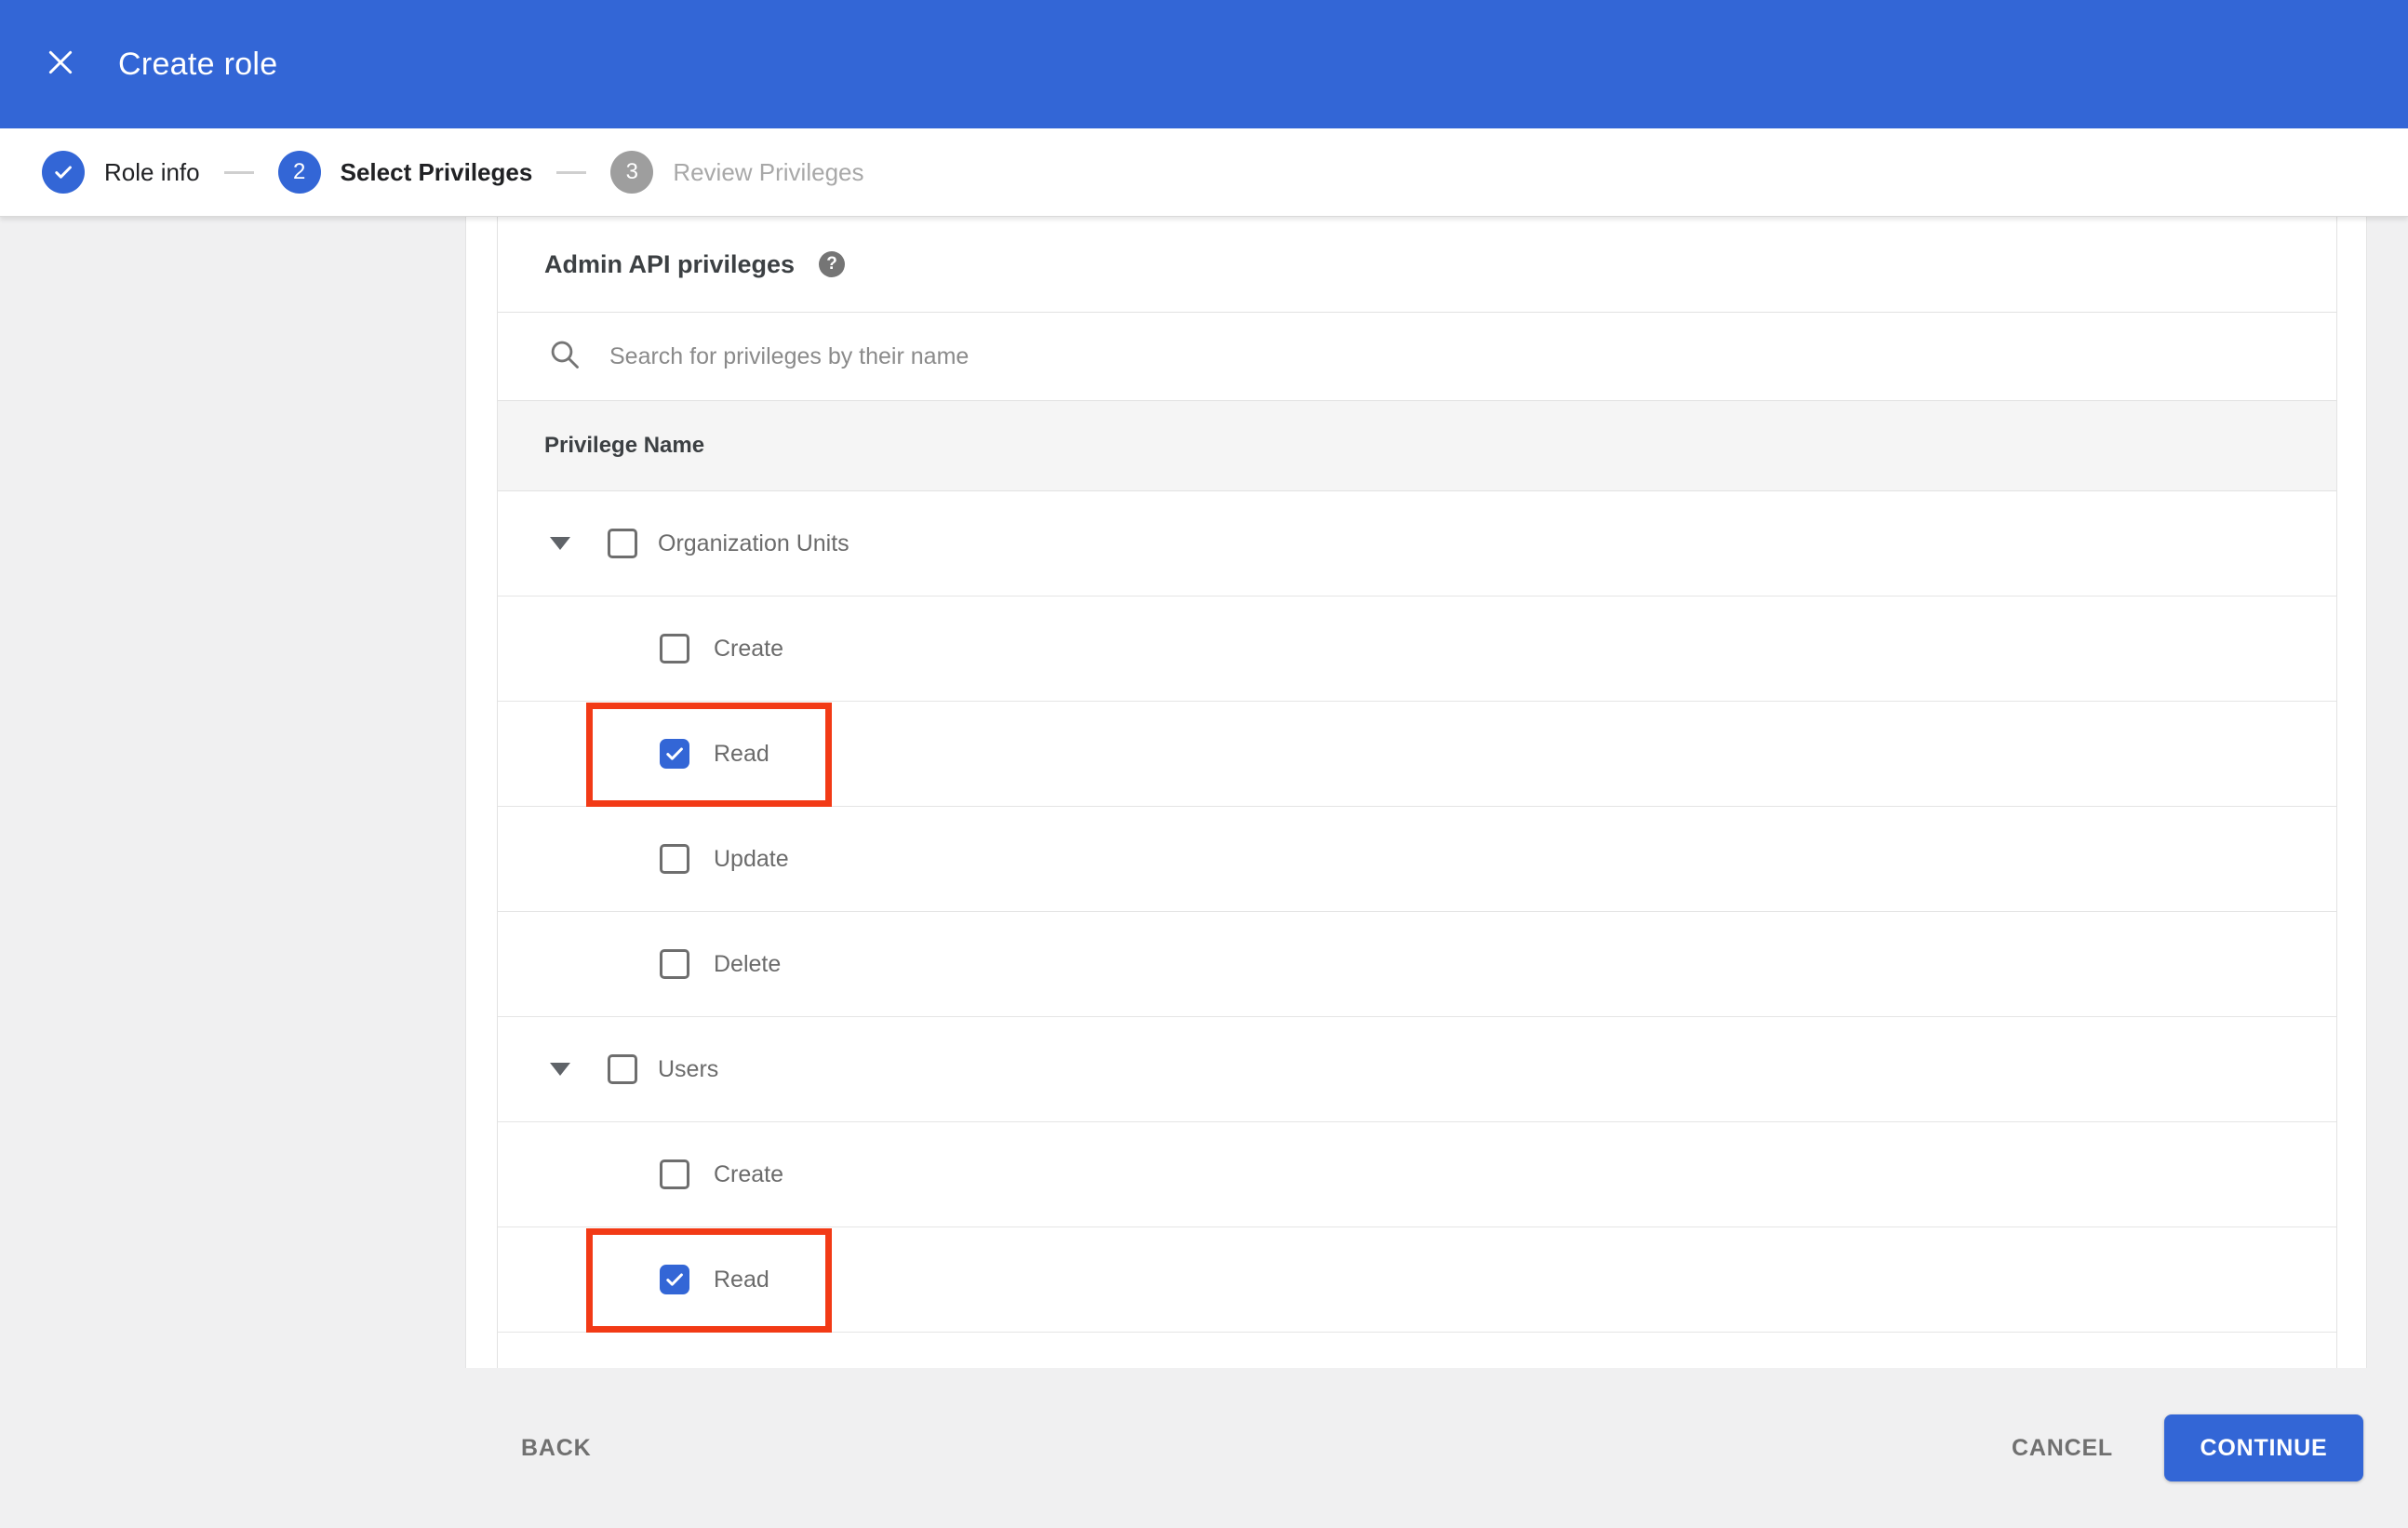 This screenshot has height=1528, width=2408. What do you see at coordinates (754, 542) in the screenshot?
I see `privilege-label: Organization Units` at bounding box center [754, 542].